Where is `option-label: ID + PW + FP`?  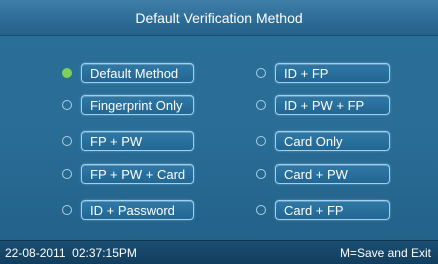 option-label: ID + PW + FP is located at coordinates (332, 105).